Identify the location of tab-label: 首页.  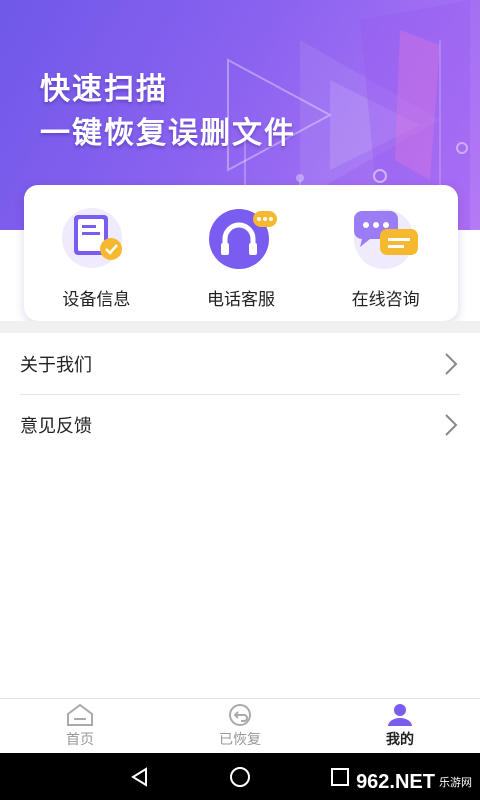
(80, 740).